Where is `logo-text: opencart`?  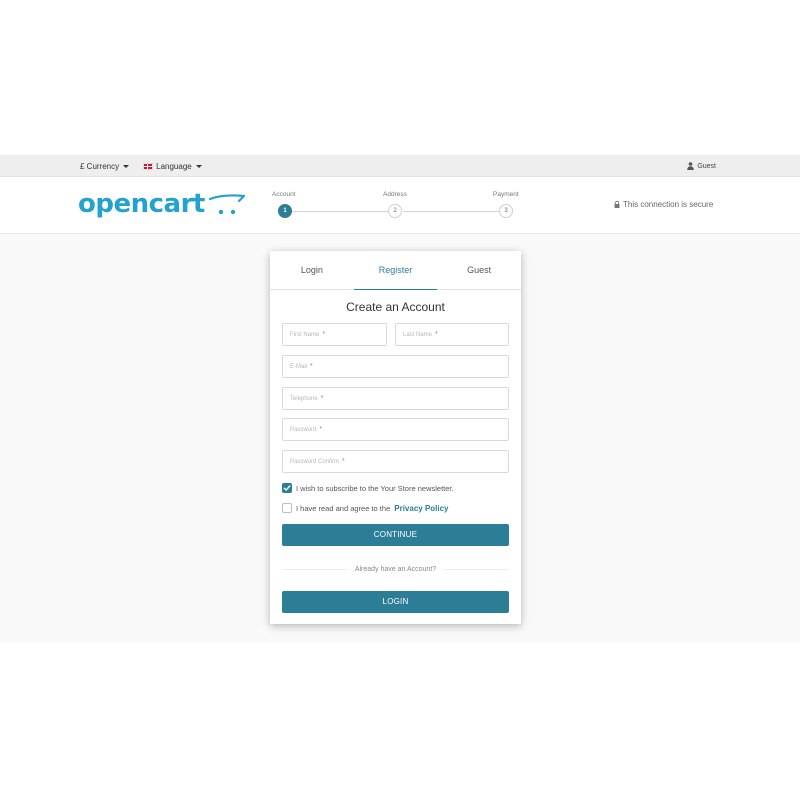
logo-text: opencart is located at coordinates (141, 204).